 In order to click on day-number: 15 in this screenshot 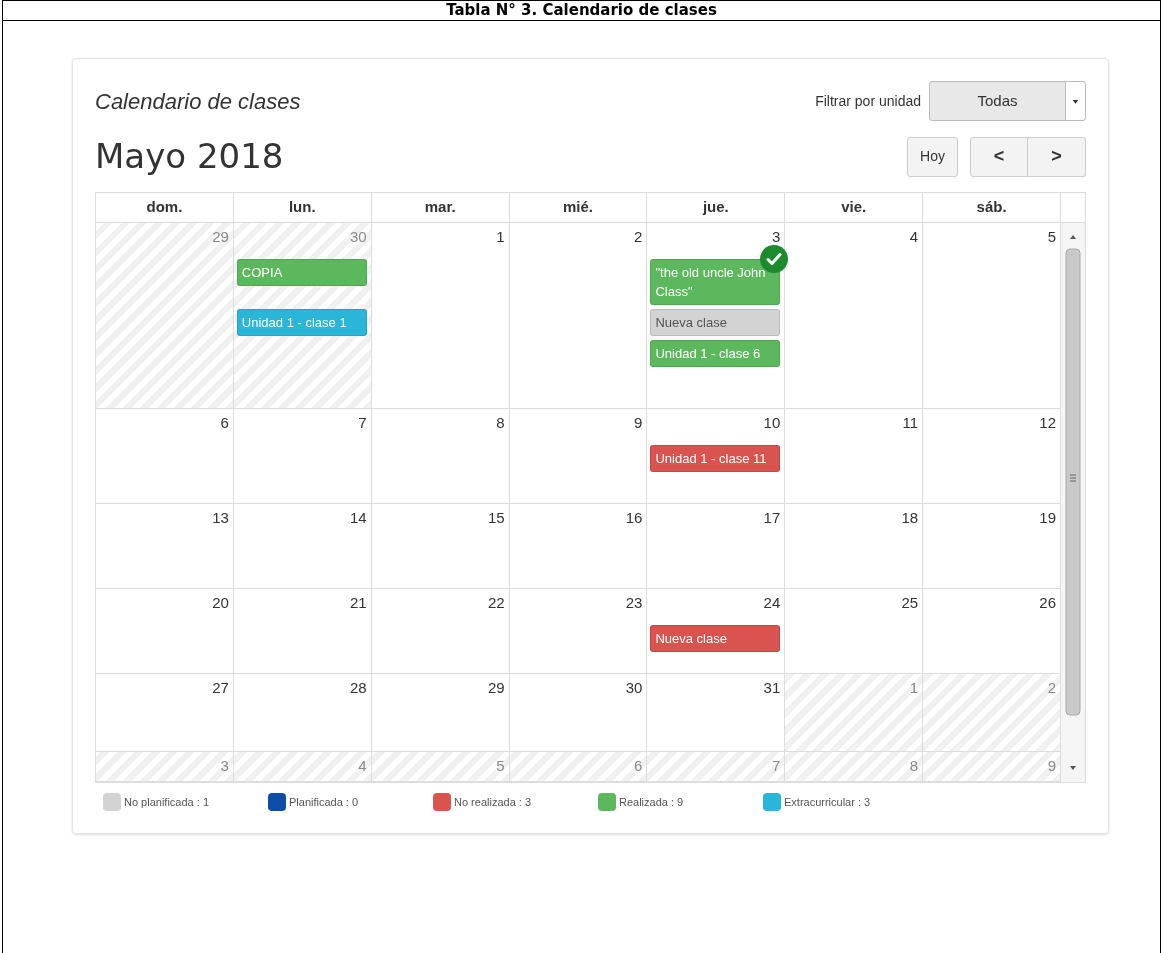, I will do `click(496, 518)`.